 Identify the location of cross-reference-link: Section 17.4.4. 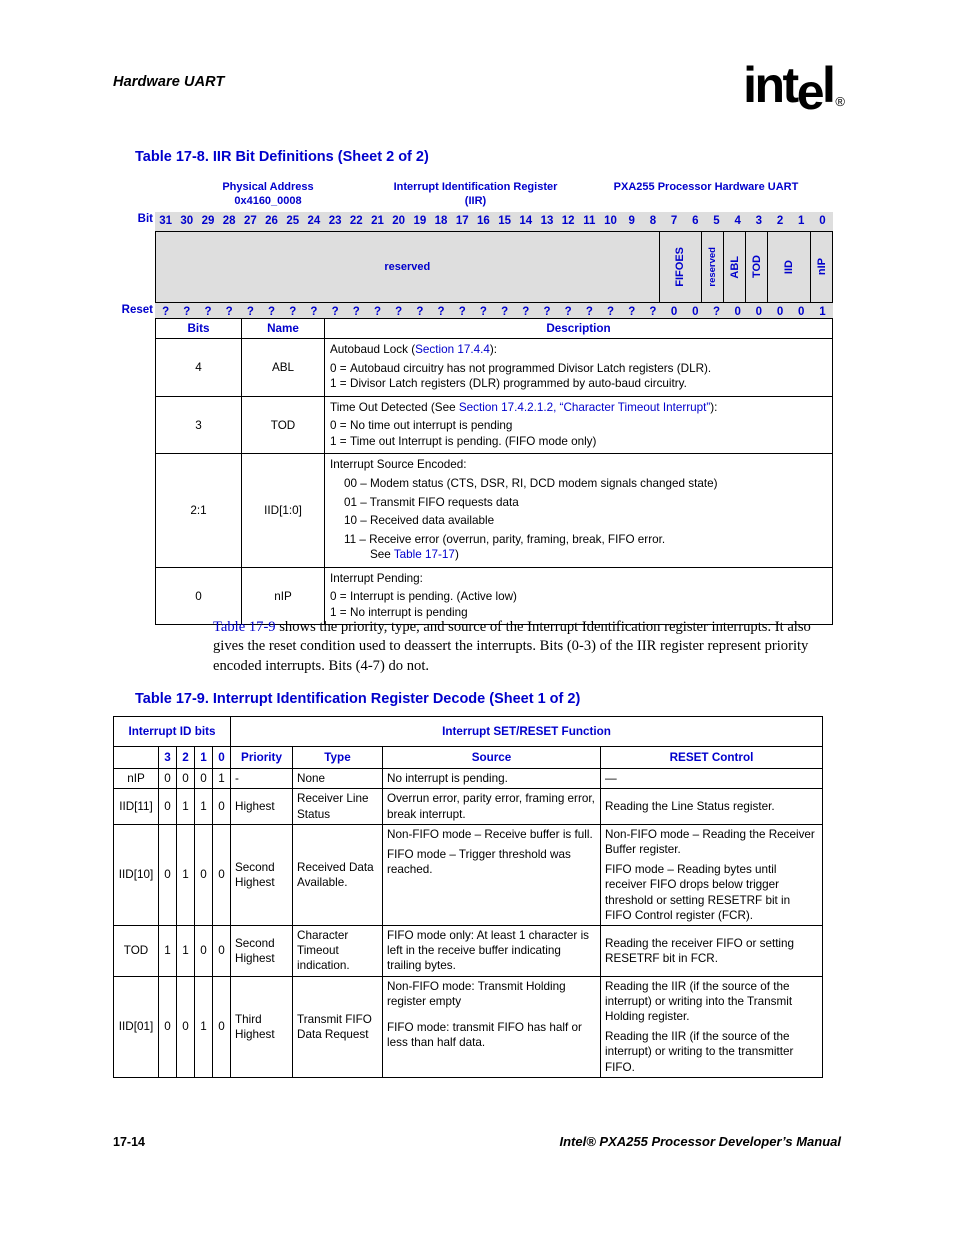
(452, 349).